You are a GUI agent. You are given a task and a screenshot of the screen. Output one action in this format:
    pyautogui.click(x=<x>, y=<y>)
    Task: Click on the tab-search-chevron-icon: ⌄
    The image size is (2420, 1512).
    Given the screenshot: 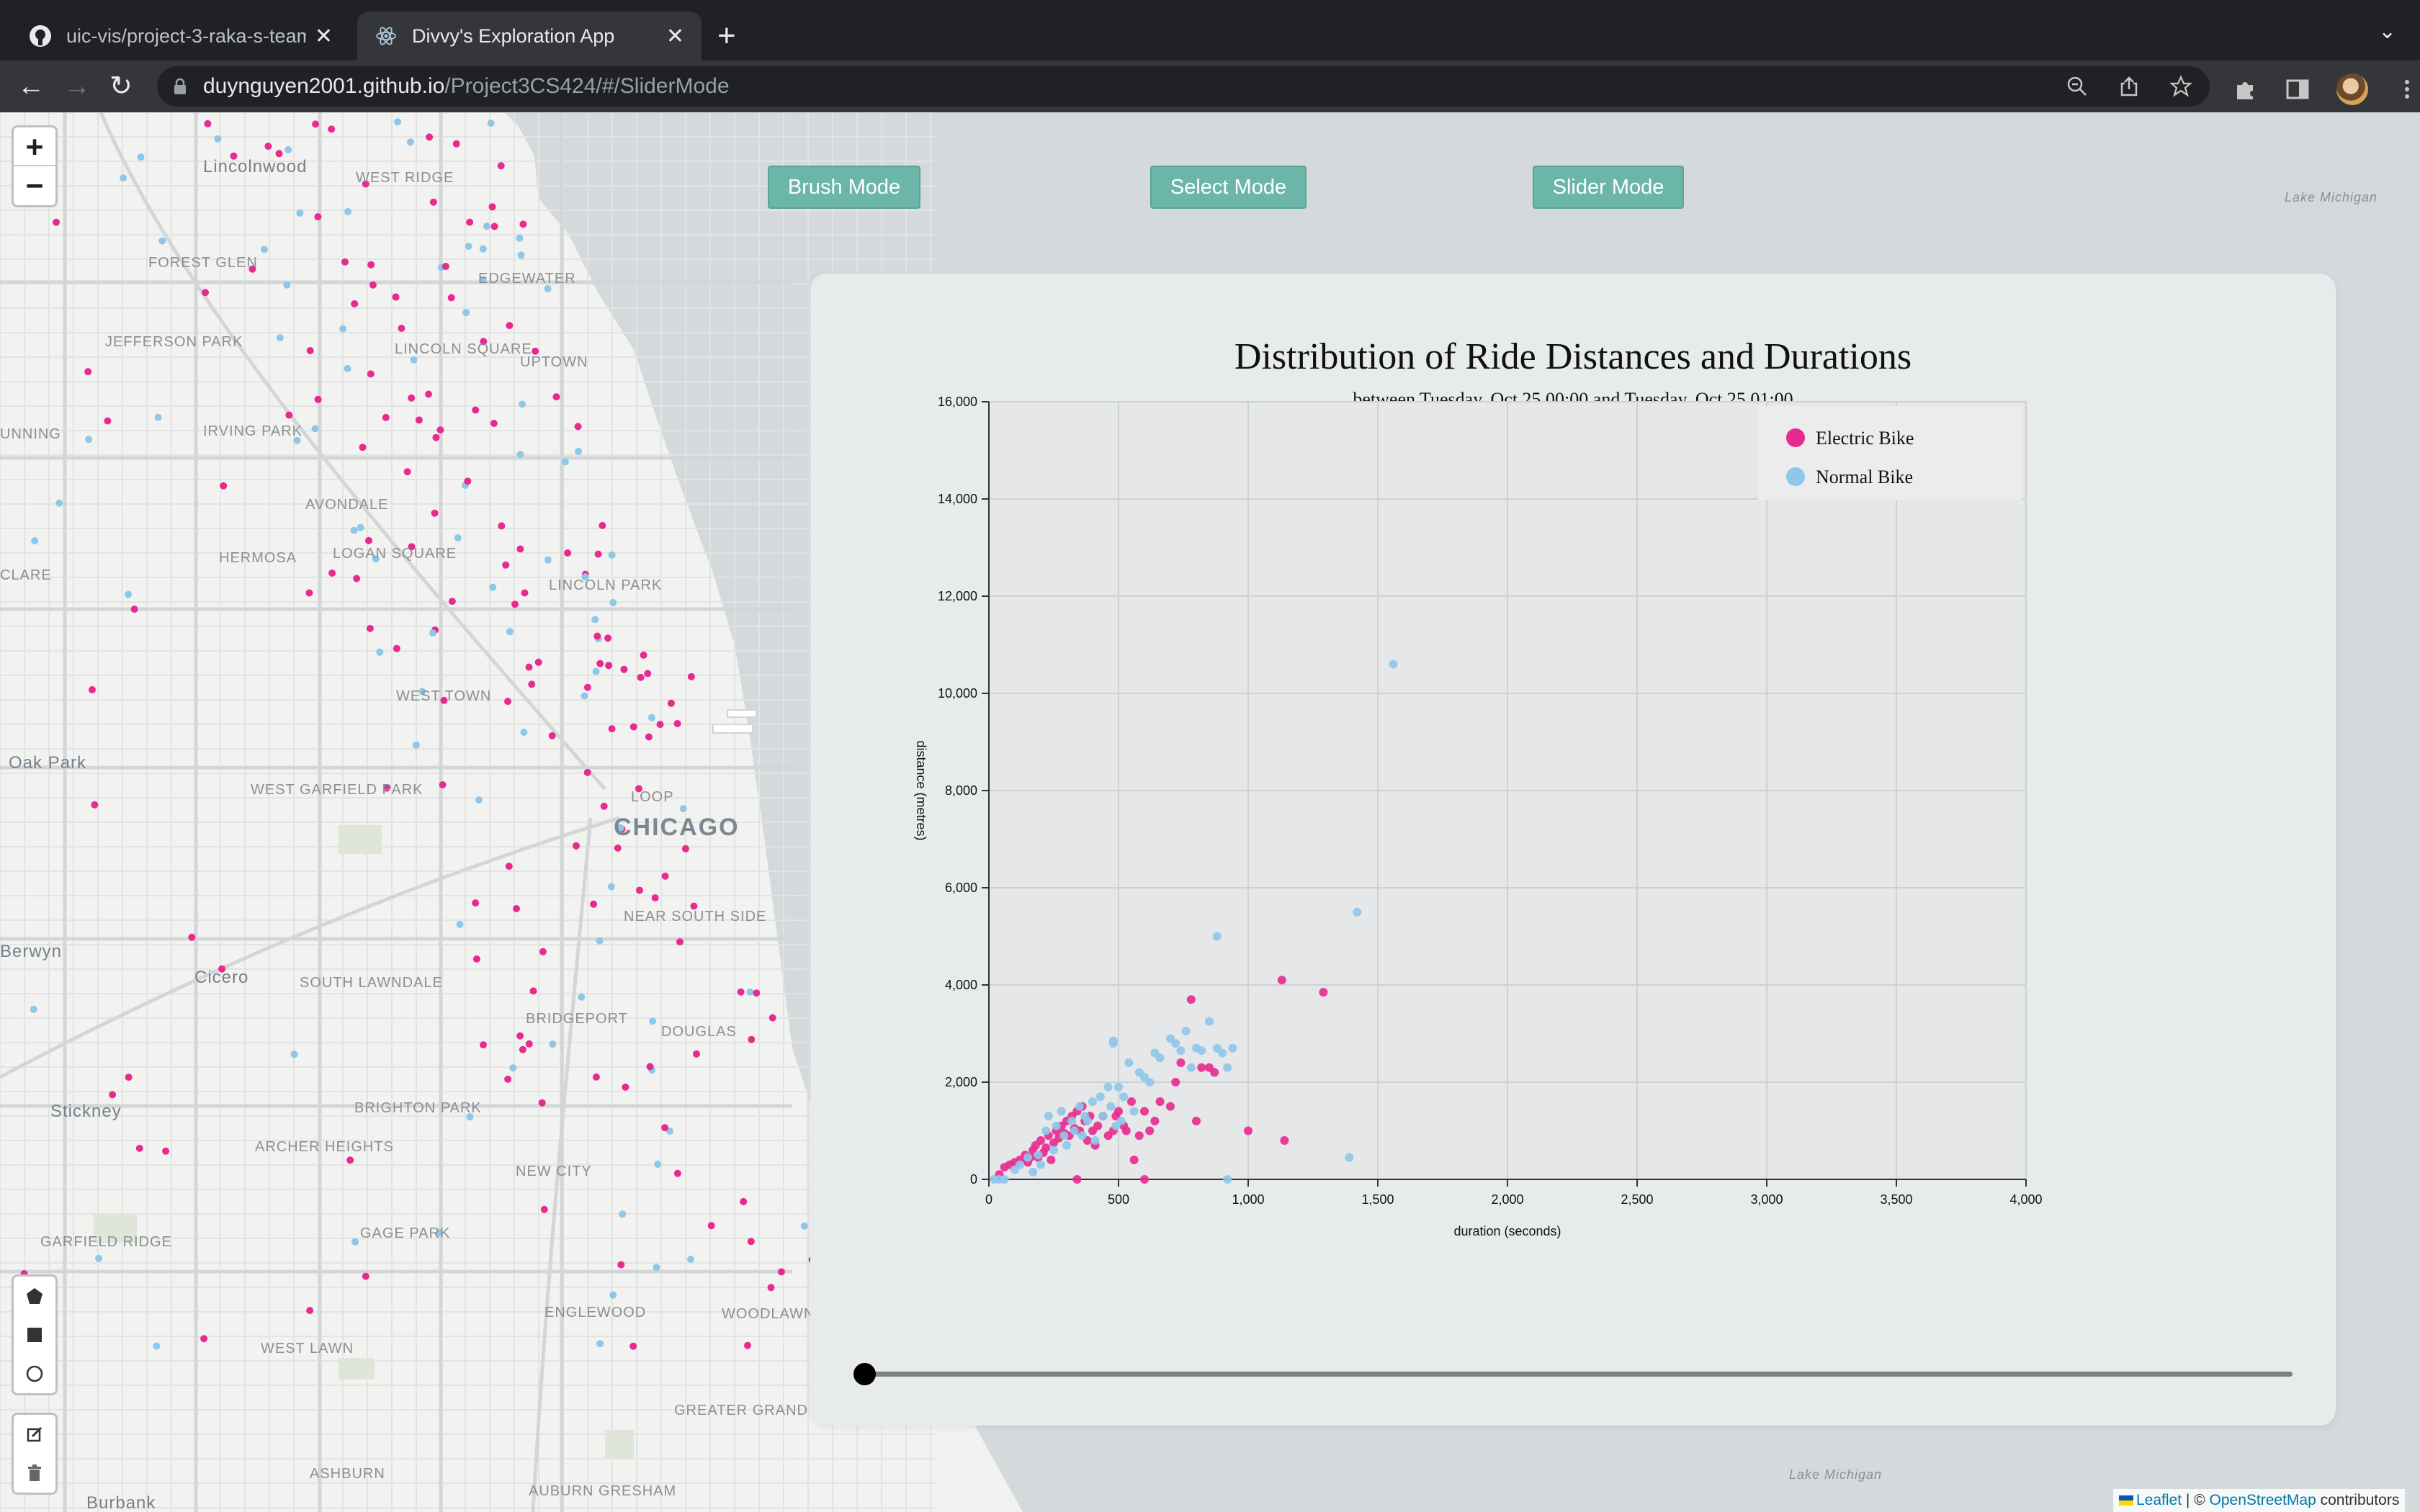 What is the action you would take?
    pyautogui.click(x=2387, y=31)
    